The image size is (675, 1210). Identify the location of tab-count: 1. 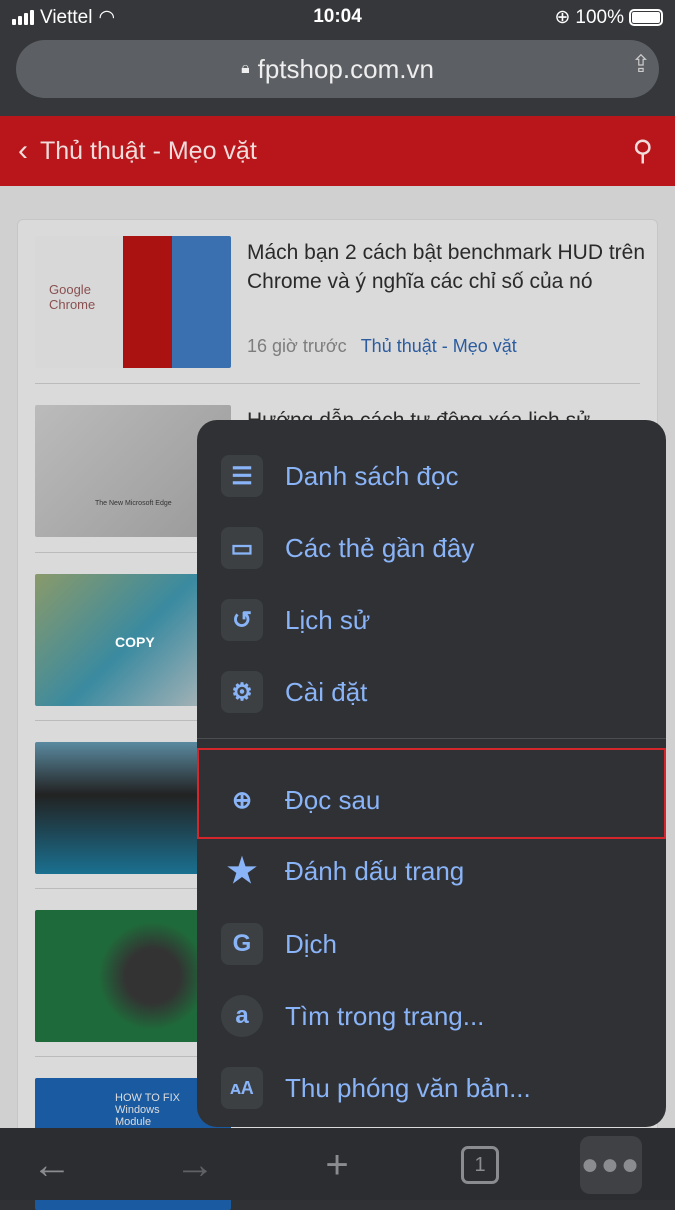
(480, 1165).